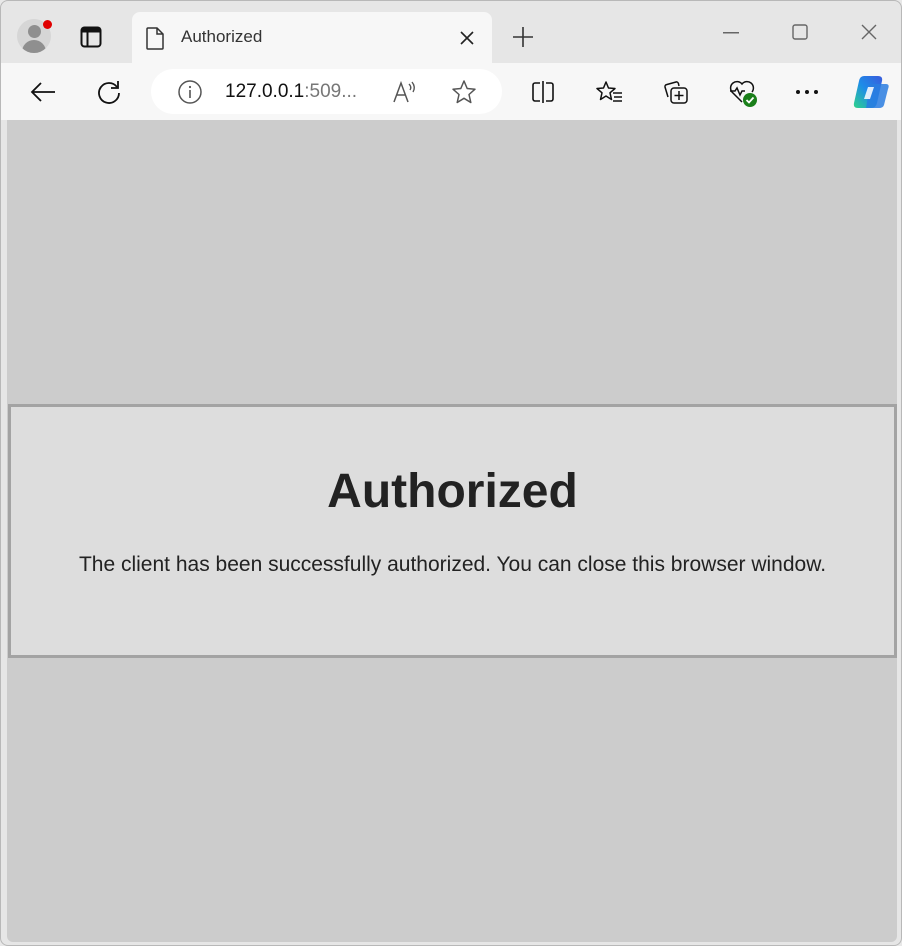 Image resolution: width=902 pixels, height=946 pixels. Describe the element at coordinates (610, 92) in the screenshot. I see `favorites-icon` at that location.